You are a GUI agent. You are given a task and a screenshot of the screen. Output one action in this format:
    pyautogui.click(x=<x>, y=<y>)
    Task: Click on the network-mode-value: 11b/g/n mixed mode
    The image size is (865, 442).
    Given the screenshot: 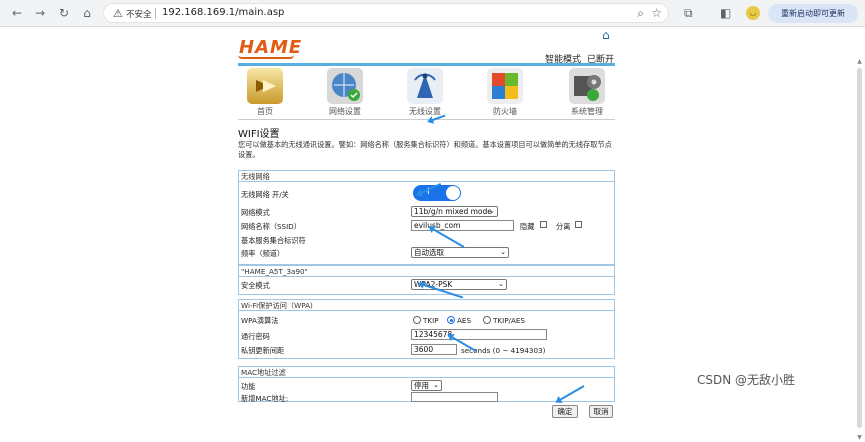 What is the action you would take?
    pyautogui.click(x=453, y=211)
    